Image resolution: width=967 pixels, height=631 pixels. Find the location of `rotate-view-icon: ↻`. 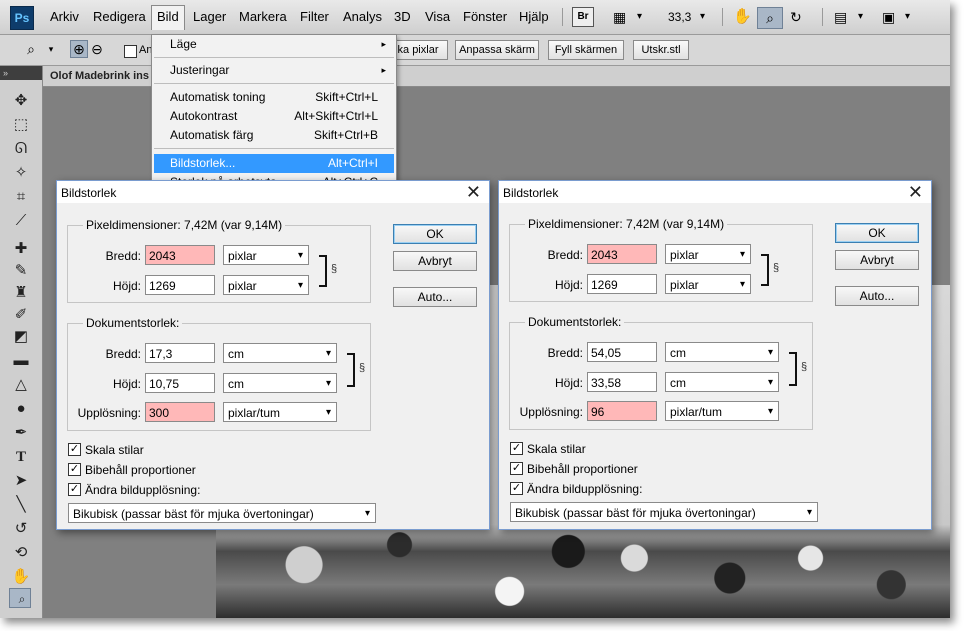

rotate-view-icon: ↻ is located at coordinates (796, 17).